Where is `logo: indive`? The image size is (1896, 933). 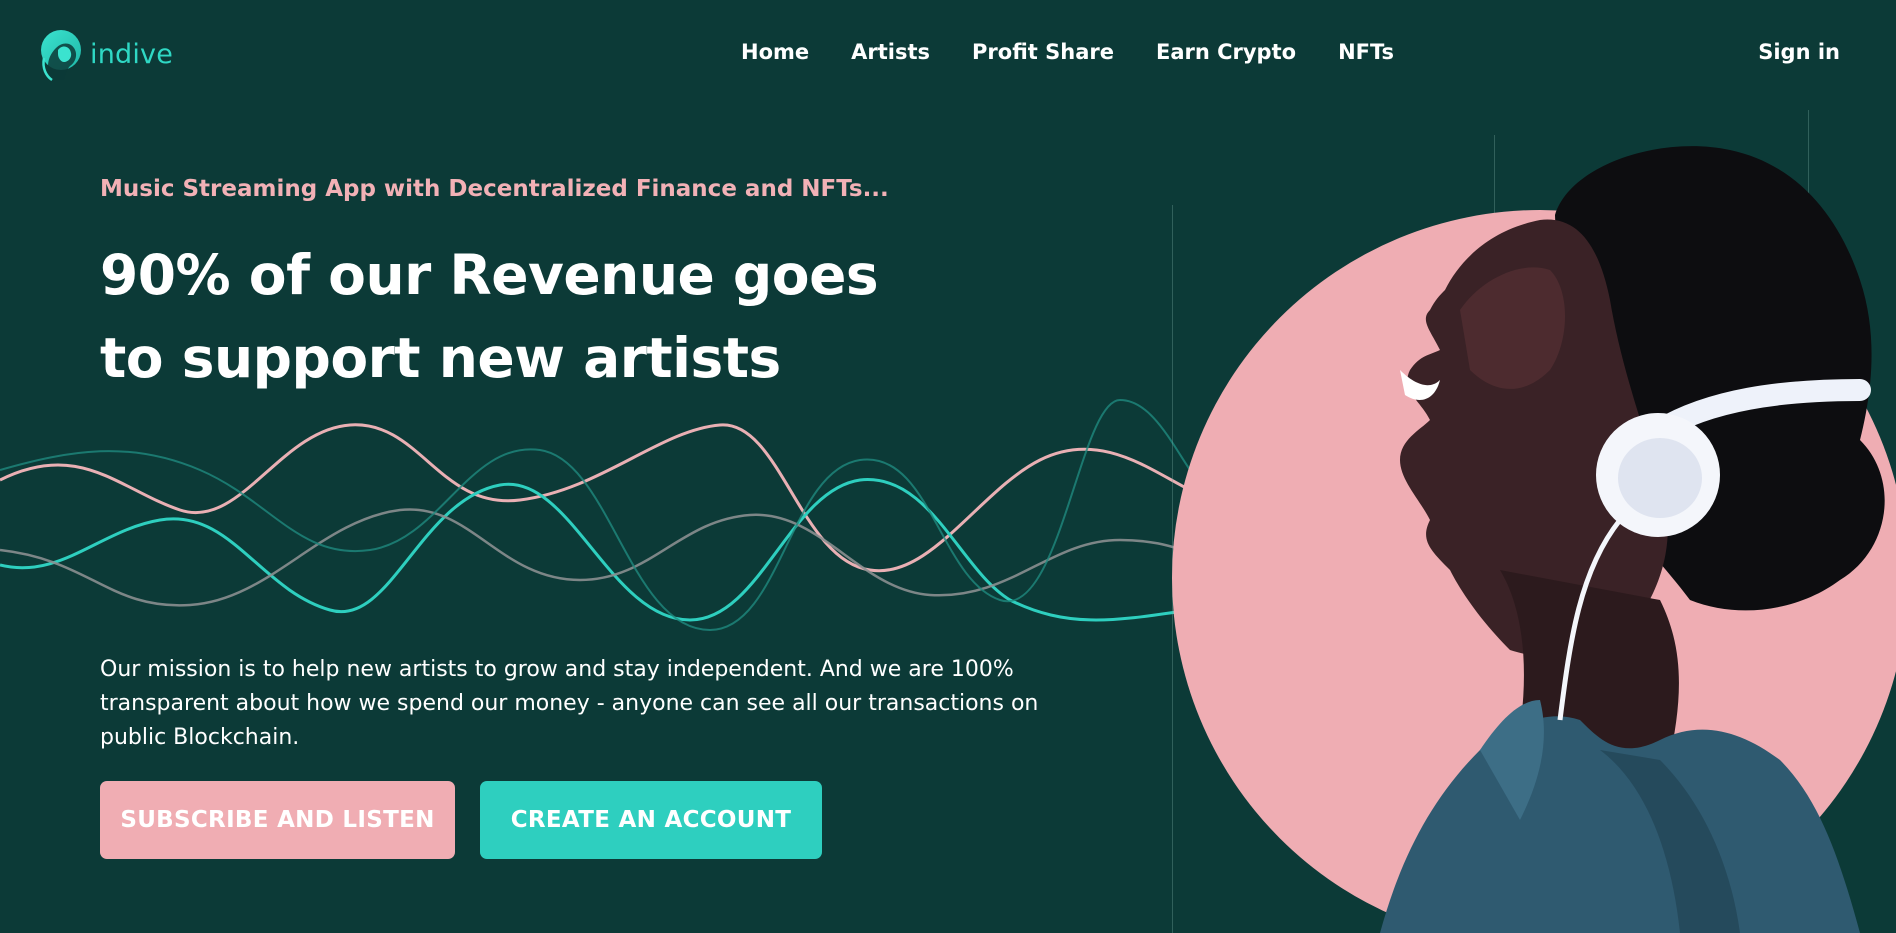
logo: indive is located at coordinates (104, 55).